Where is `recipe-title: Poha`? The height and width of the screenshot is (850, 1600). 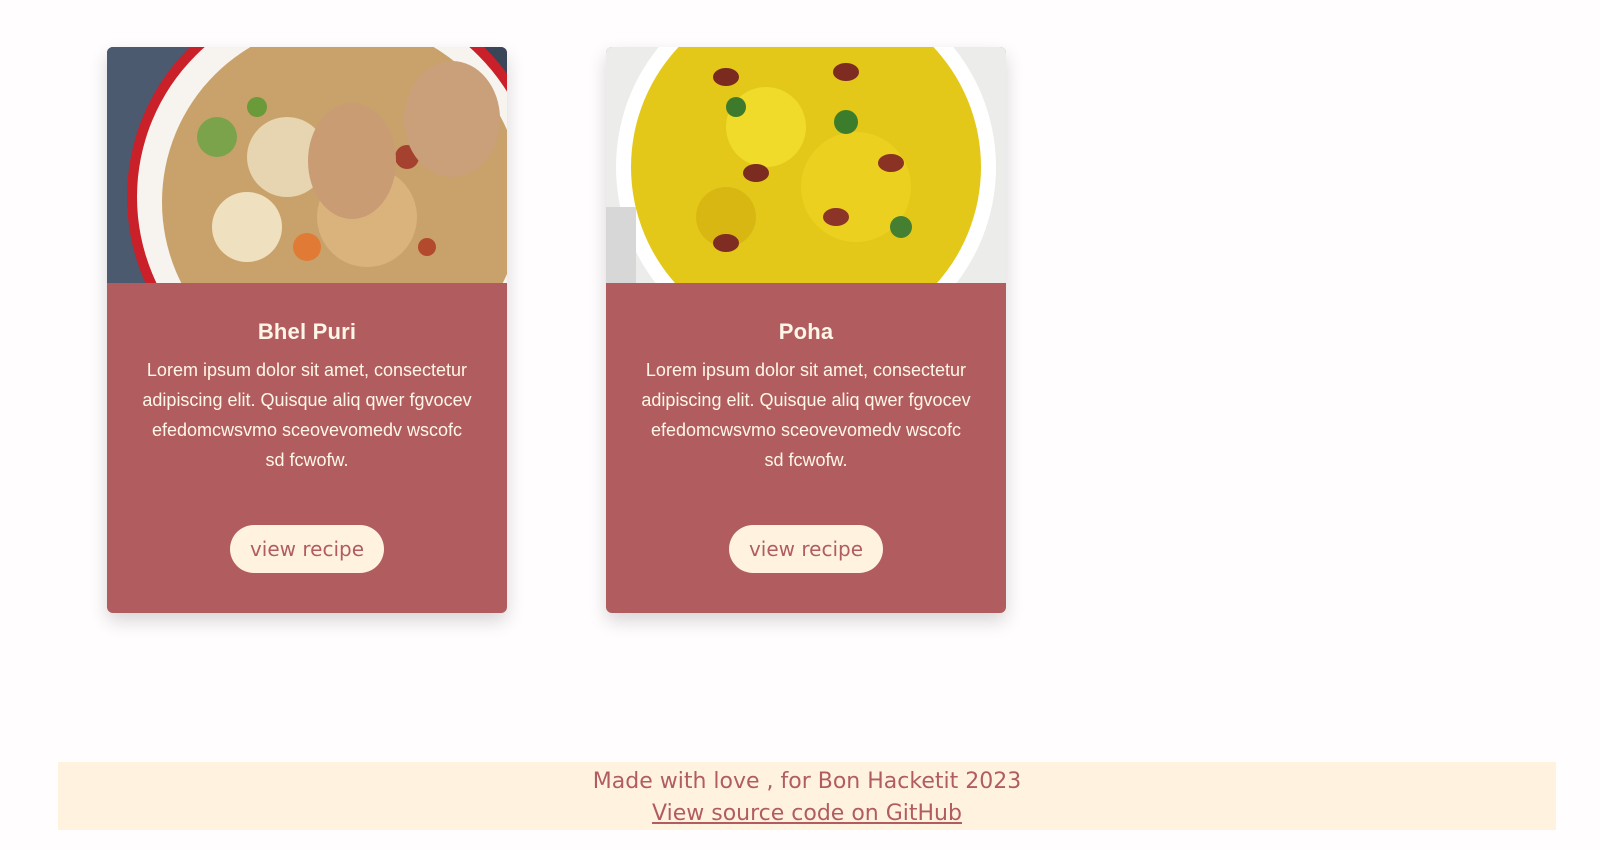 recipe-title: Poha is located at coordinates (806, 331).